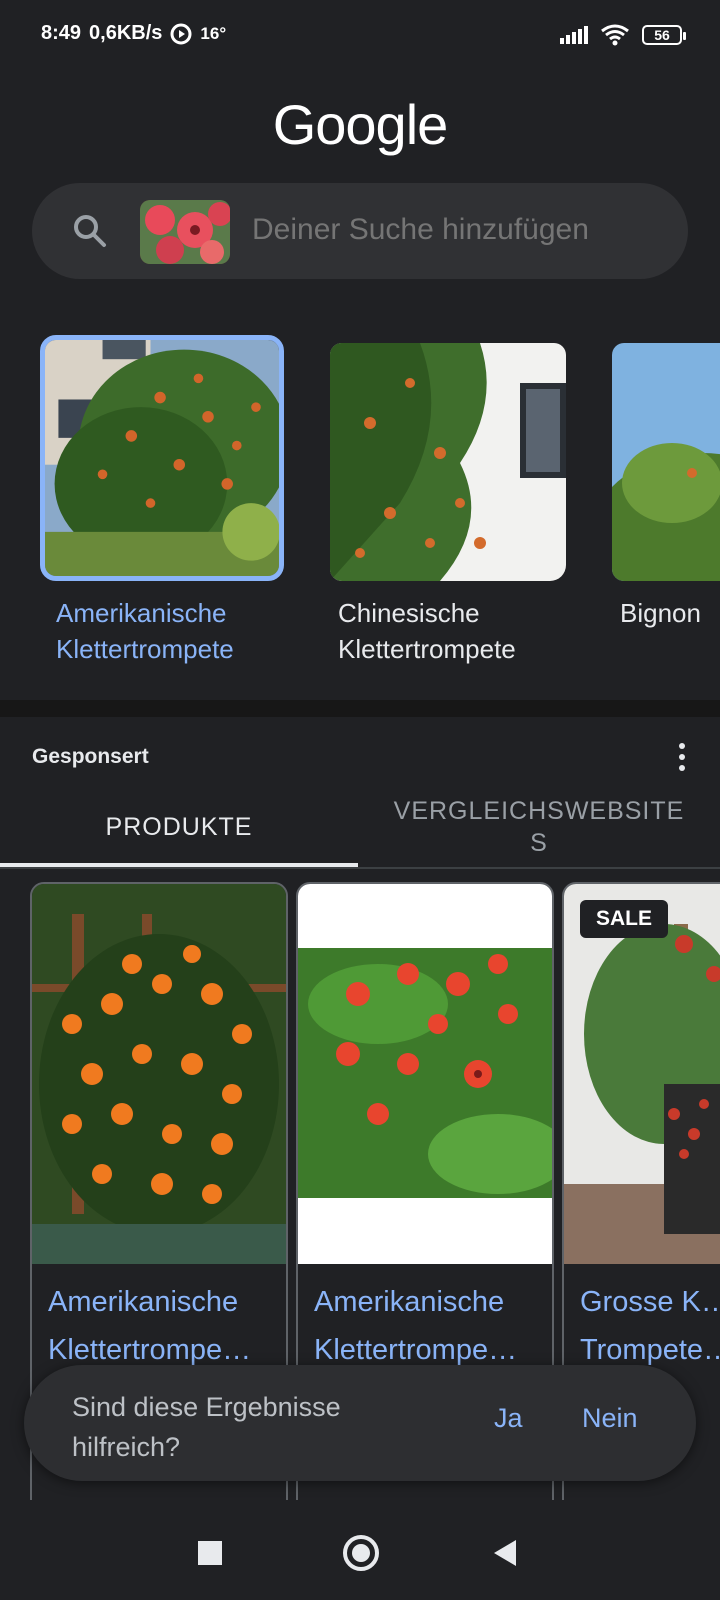 This screenshot has width=720, height=1600. I want to click on status-speed: 0,6KB/s, so click(126, 33).